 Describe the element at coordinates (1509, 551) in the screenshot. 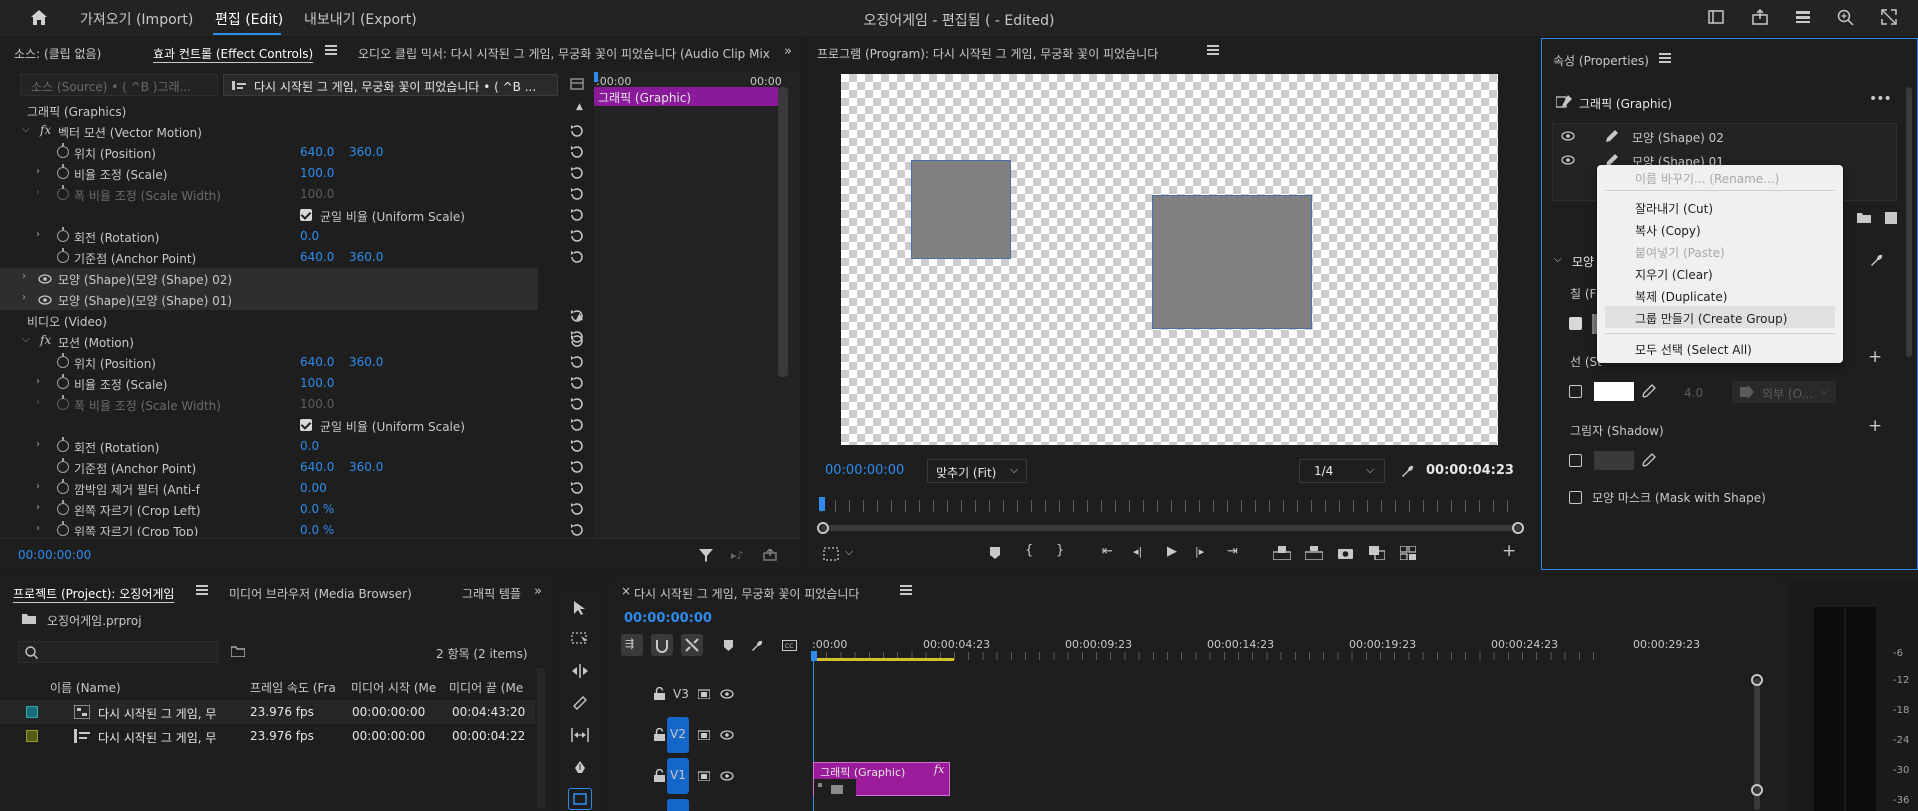

I see `add-button-icon: +` at that location.